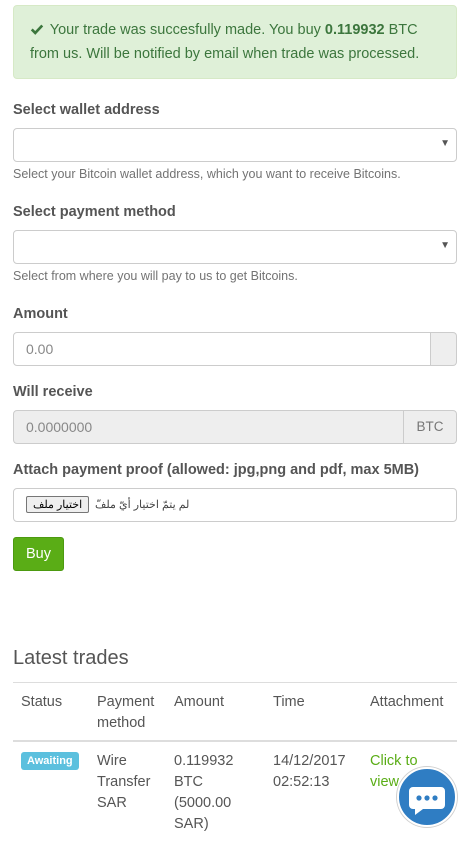 The width and height of the screenshot is (471, 842). I want to click on payment-label: Select payment method, so click(94, 212).